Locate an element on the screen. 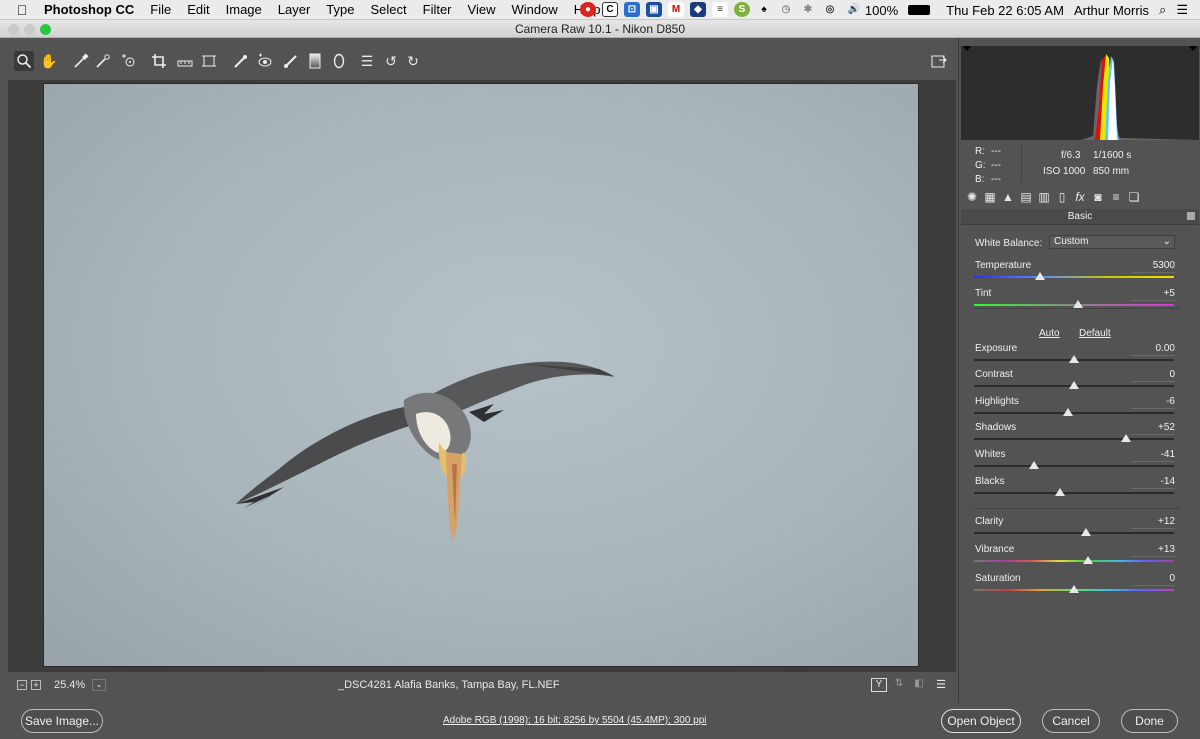  preferences-icon: ☰ is located at coordinates (367, 61).